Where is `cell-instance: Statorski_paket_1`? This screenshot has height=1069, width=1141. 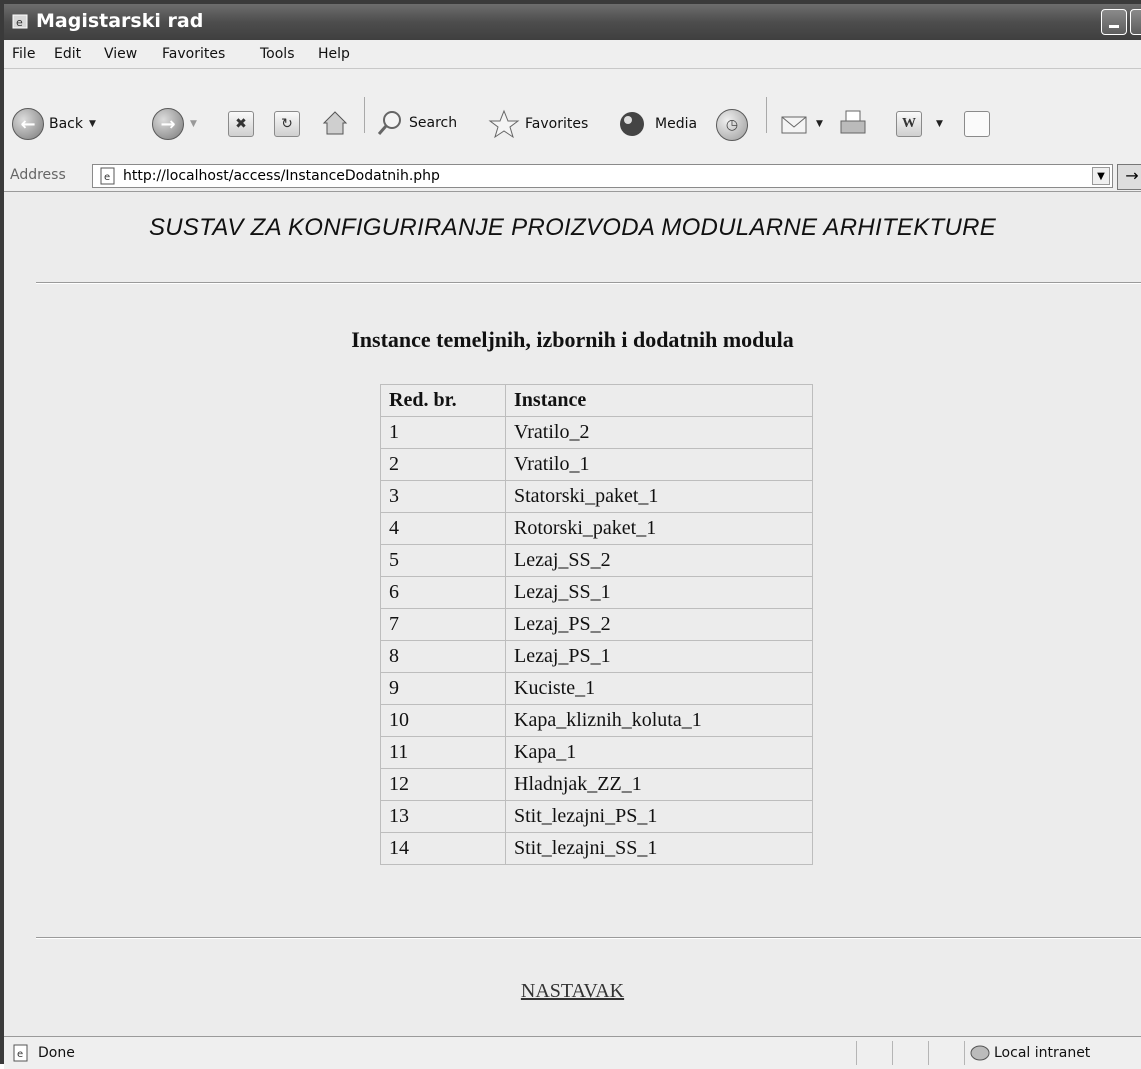 cell-instance: Statorski_paket_1 is located at coordinates (659, 496).